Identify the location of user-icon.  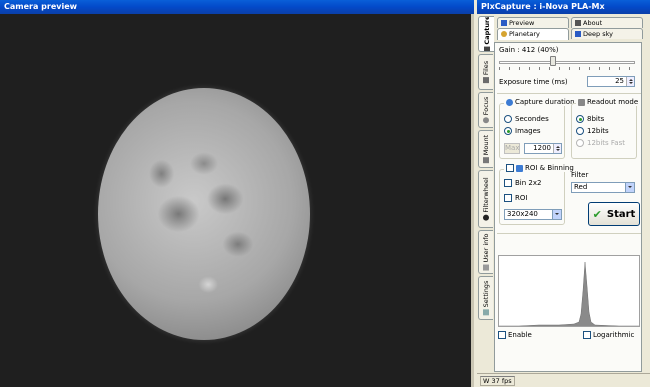
(486, 267).